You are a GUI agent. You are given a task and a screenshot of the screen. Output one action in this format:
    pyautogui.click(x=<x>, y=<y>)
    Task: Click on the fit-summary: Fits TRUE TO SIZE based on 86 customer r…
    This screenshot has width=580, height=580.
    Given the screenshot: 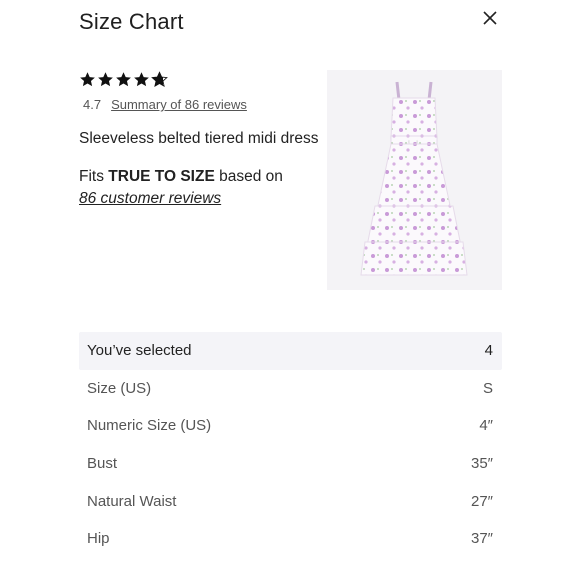 What is the action you would take?
    pyautogui.click(x=181, y=188)
    